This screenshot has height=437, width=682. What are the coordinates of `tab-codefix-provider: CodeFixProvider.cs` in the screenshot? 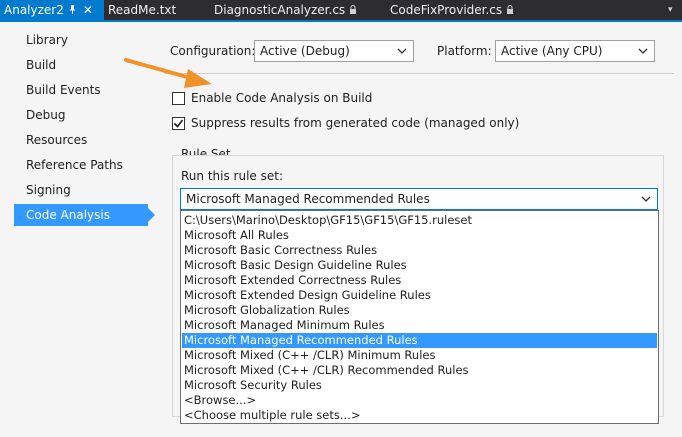 It's located at (452, 10).